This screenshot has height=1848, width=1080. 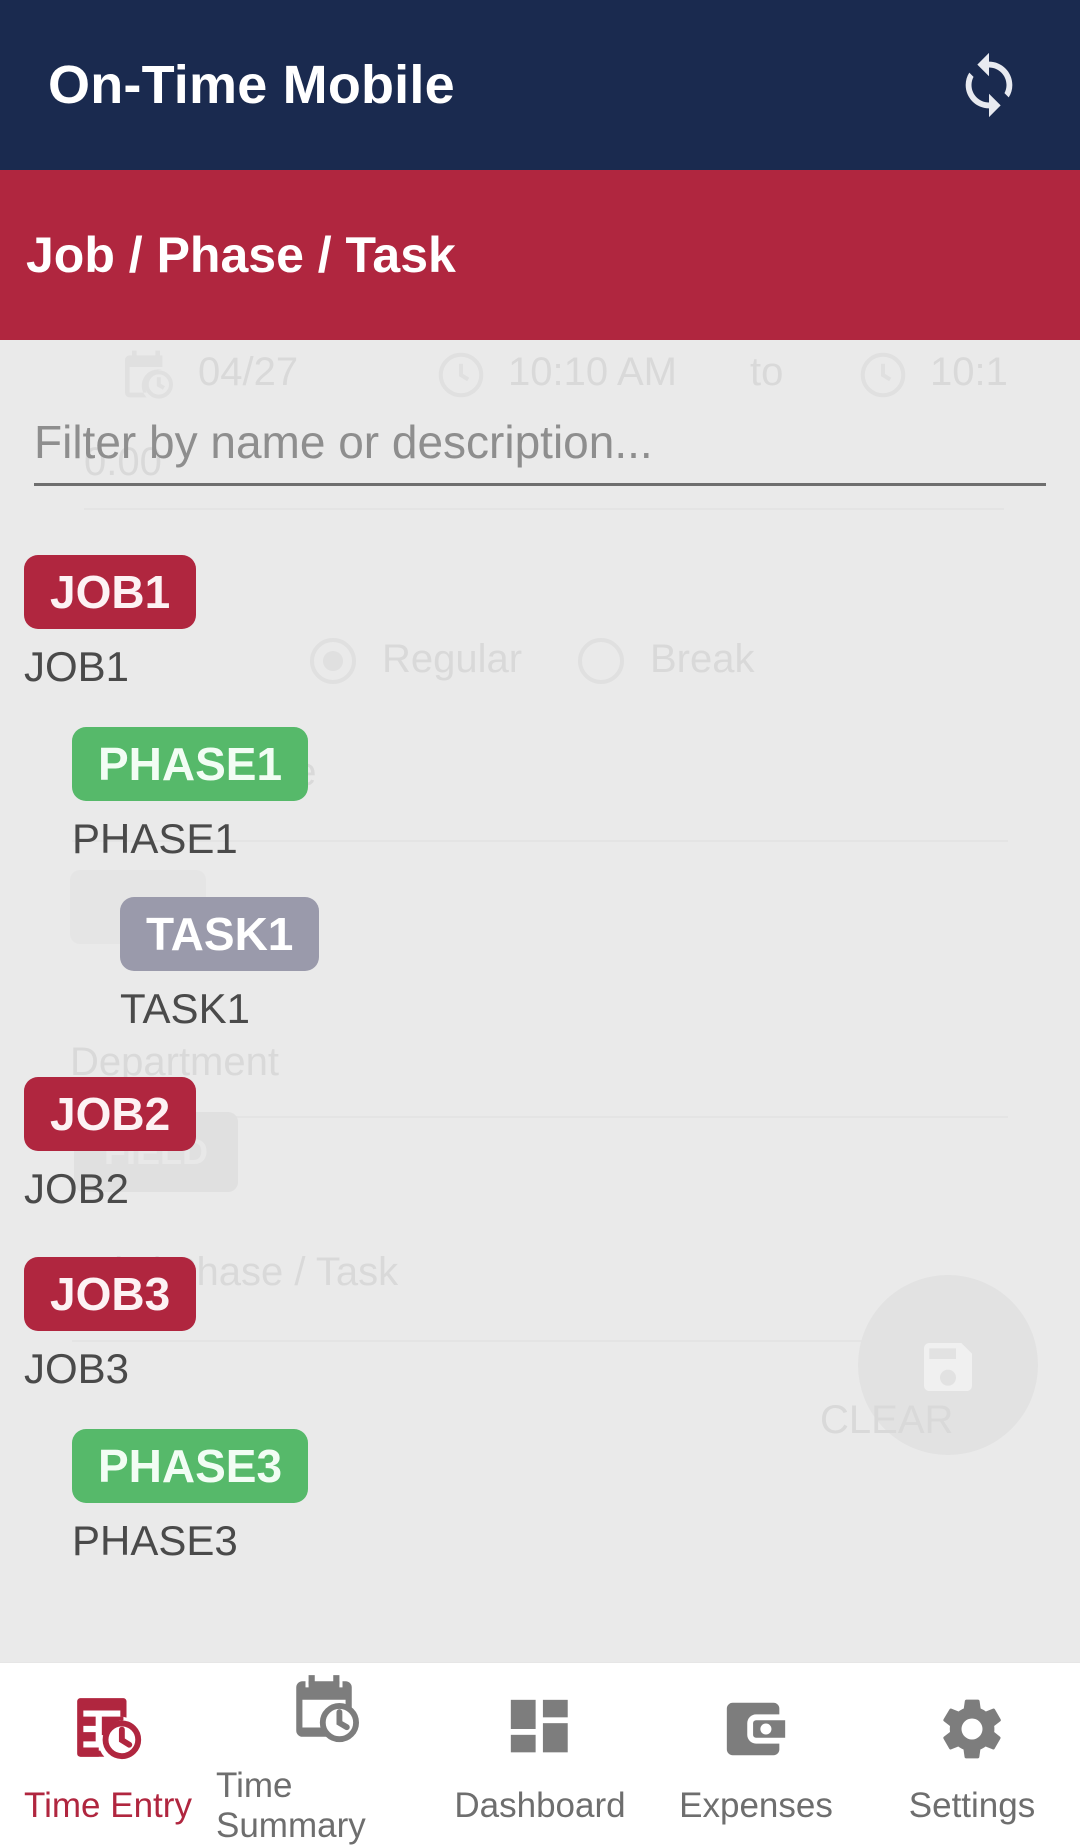 What do you see at coordinates (190, 764) in the screenshot?
I see `phase-chip: PHASE1` at bounding box center [190, 764].